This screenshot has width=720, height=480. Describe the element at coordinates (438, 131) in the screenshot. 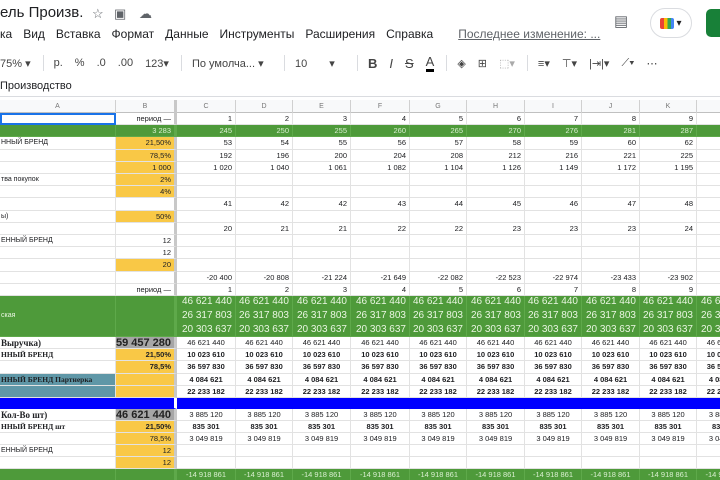

I see `cell-value: 265` at that location.